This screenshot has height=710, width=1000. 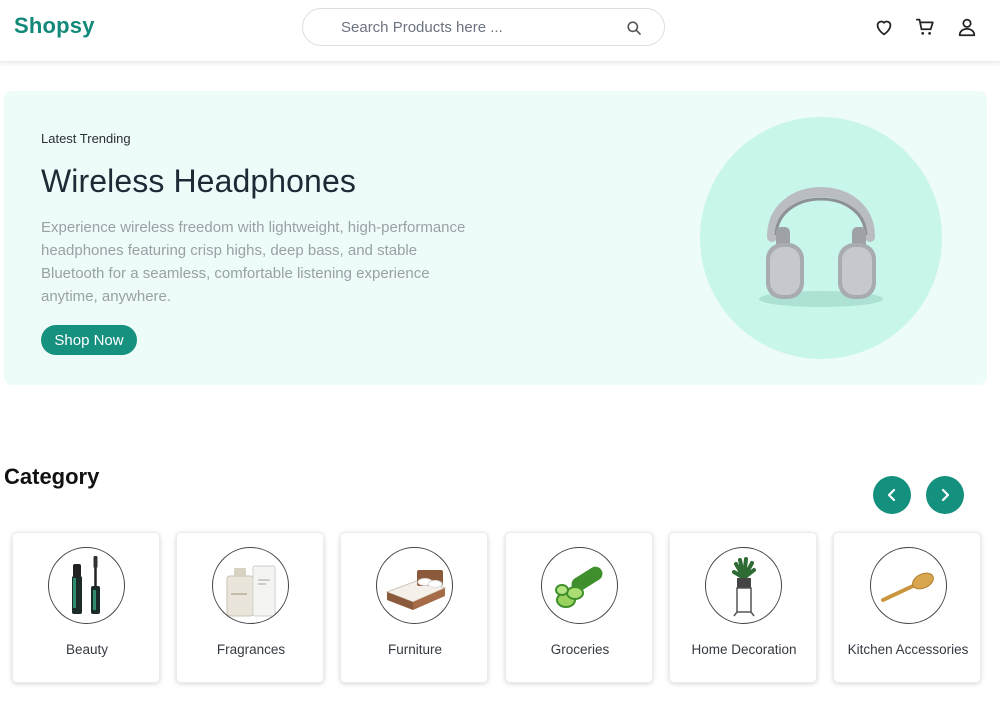 I want to click on mascara-image, so click(x=86, y=585).